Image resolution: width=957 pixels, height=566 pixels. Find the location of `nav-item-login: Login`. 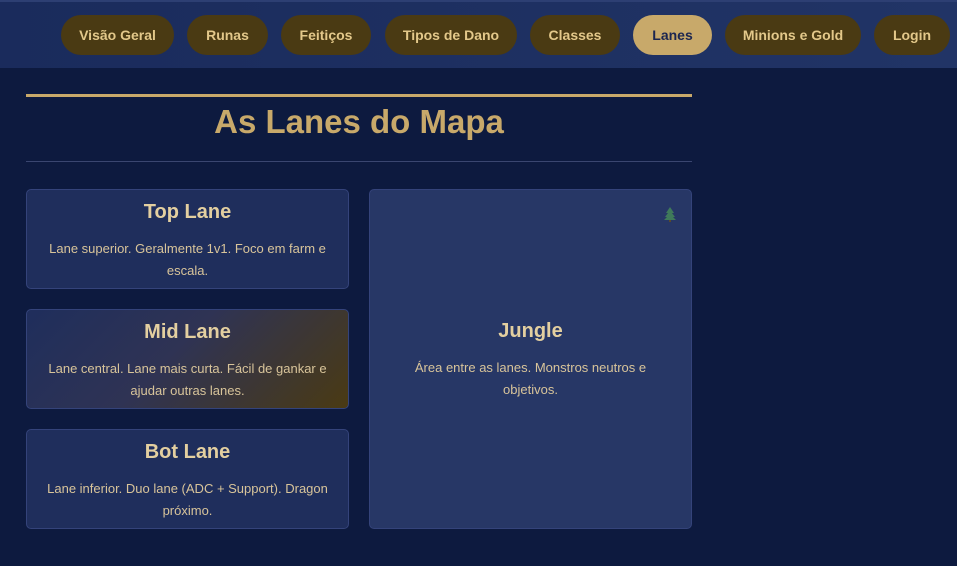

nav-item-login: Login is located at coordinates (912, 35).